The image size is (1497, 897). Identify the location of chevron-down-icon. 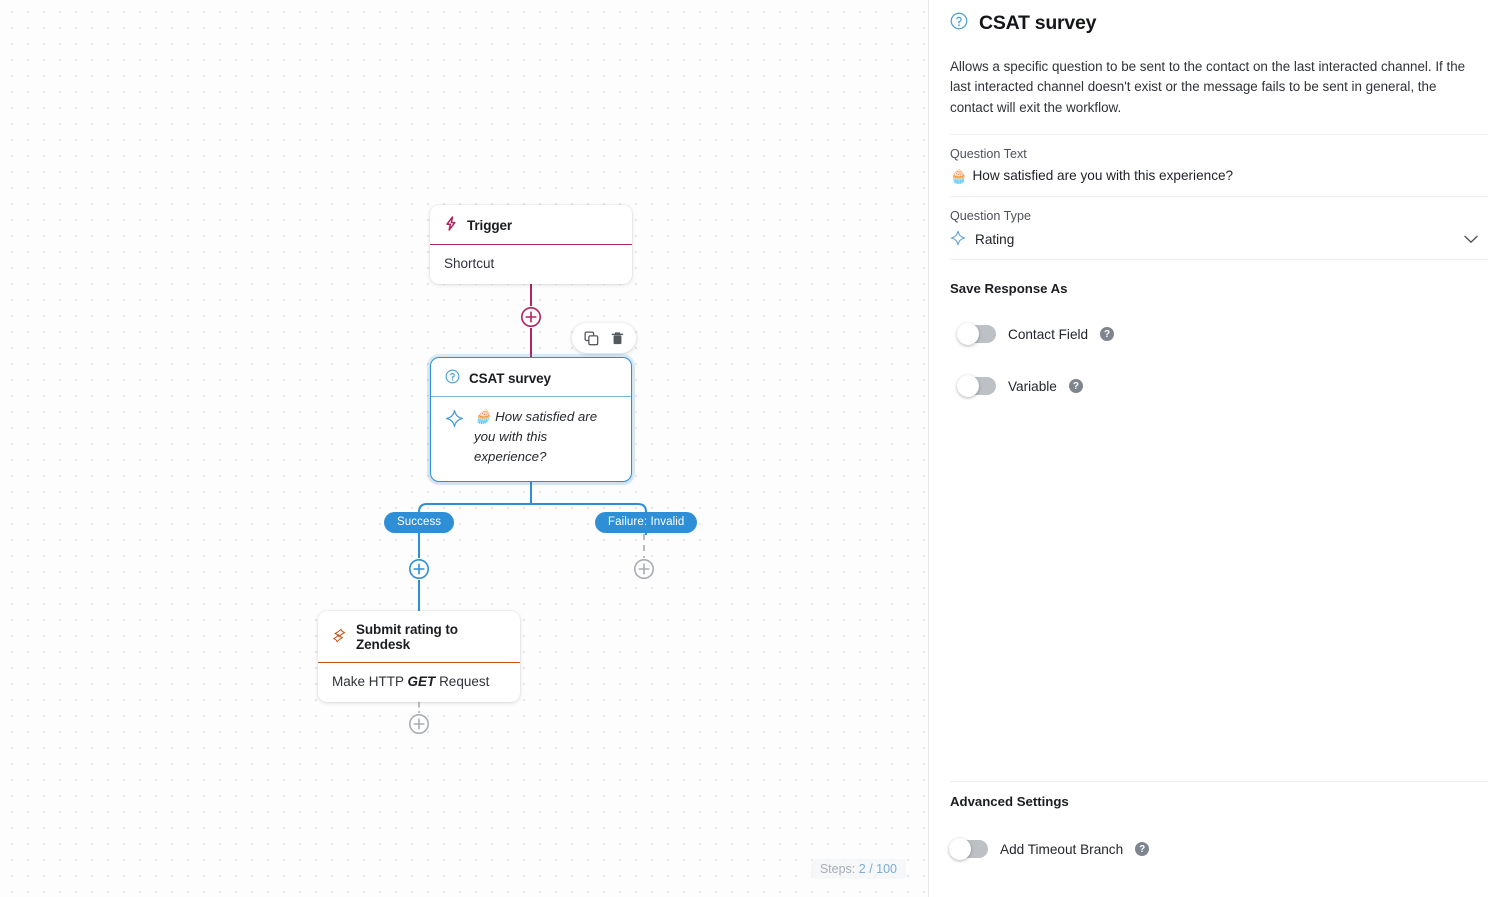
(1471, 240).